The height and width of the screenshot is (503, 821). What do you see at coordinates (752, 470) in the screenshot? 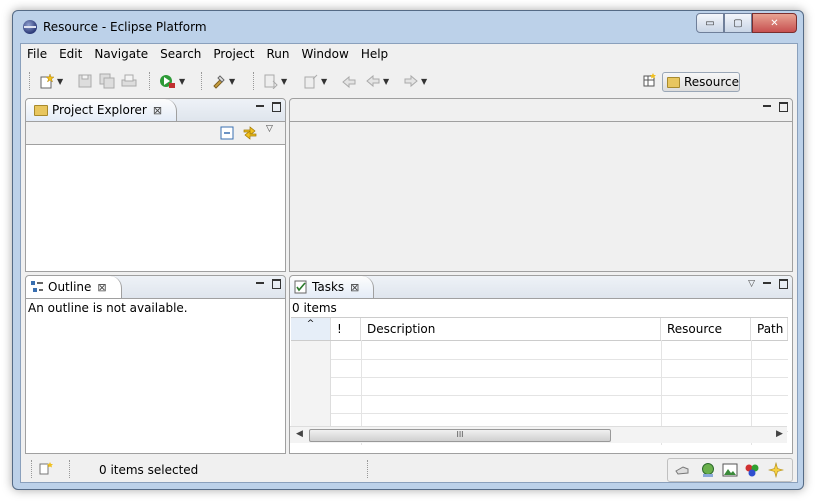
I see `palette-icon` at bounding box center [752, 470].